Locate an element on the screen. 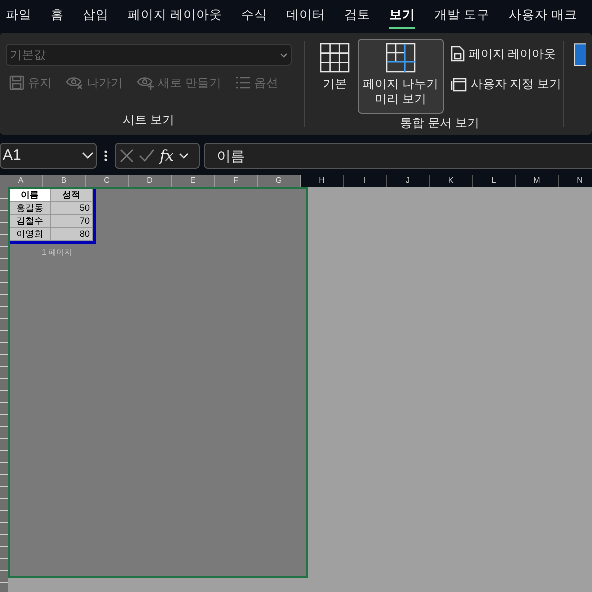 The height and width of the screenshot is (592, 592). insert-function-button: fx is located at coordinates (167, 156).